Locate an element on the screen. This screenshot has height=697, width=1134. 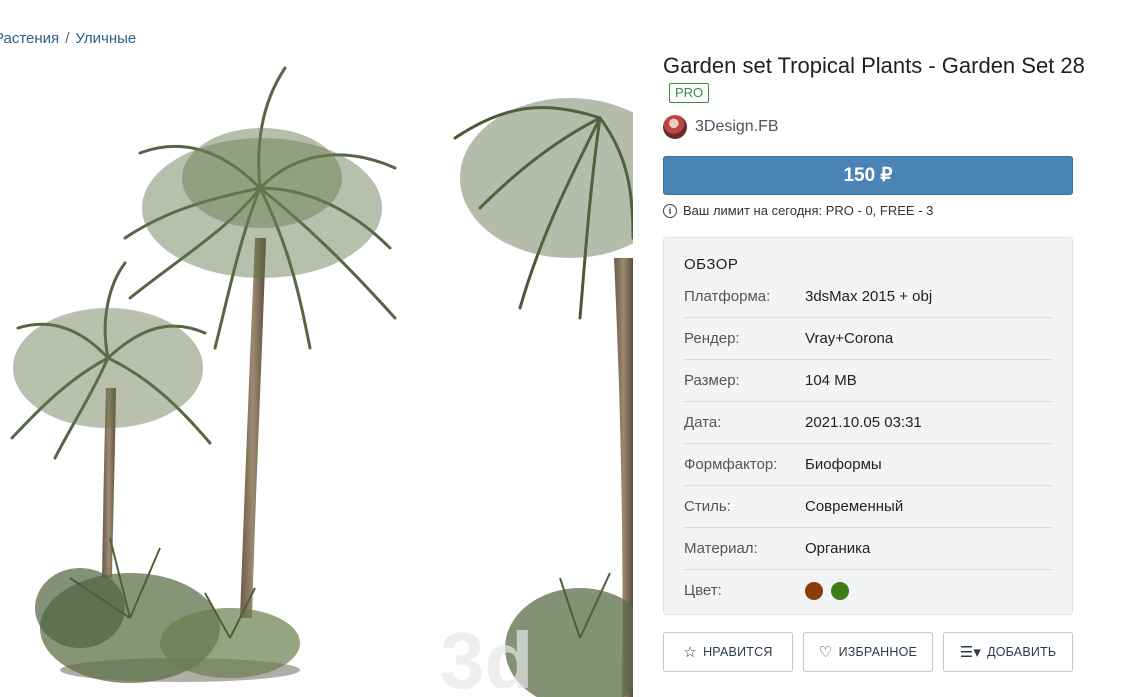
favorite-label: ИЗБРАННОЕ is located at coordinates (878, 652).